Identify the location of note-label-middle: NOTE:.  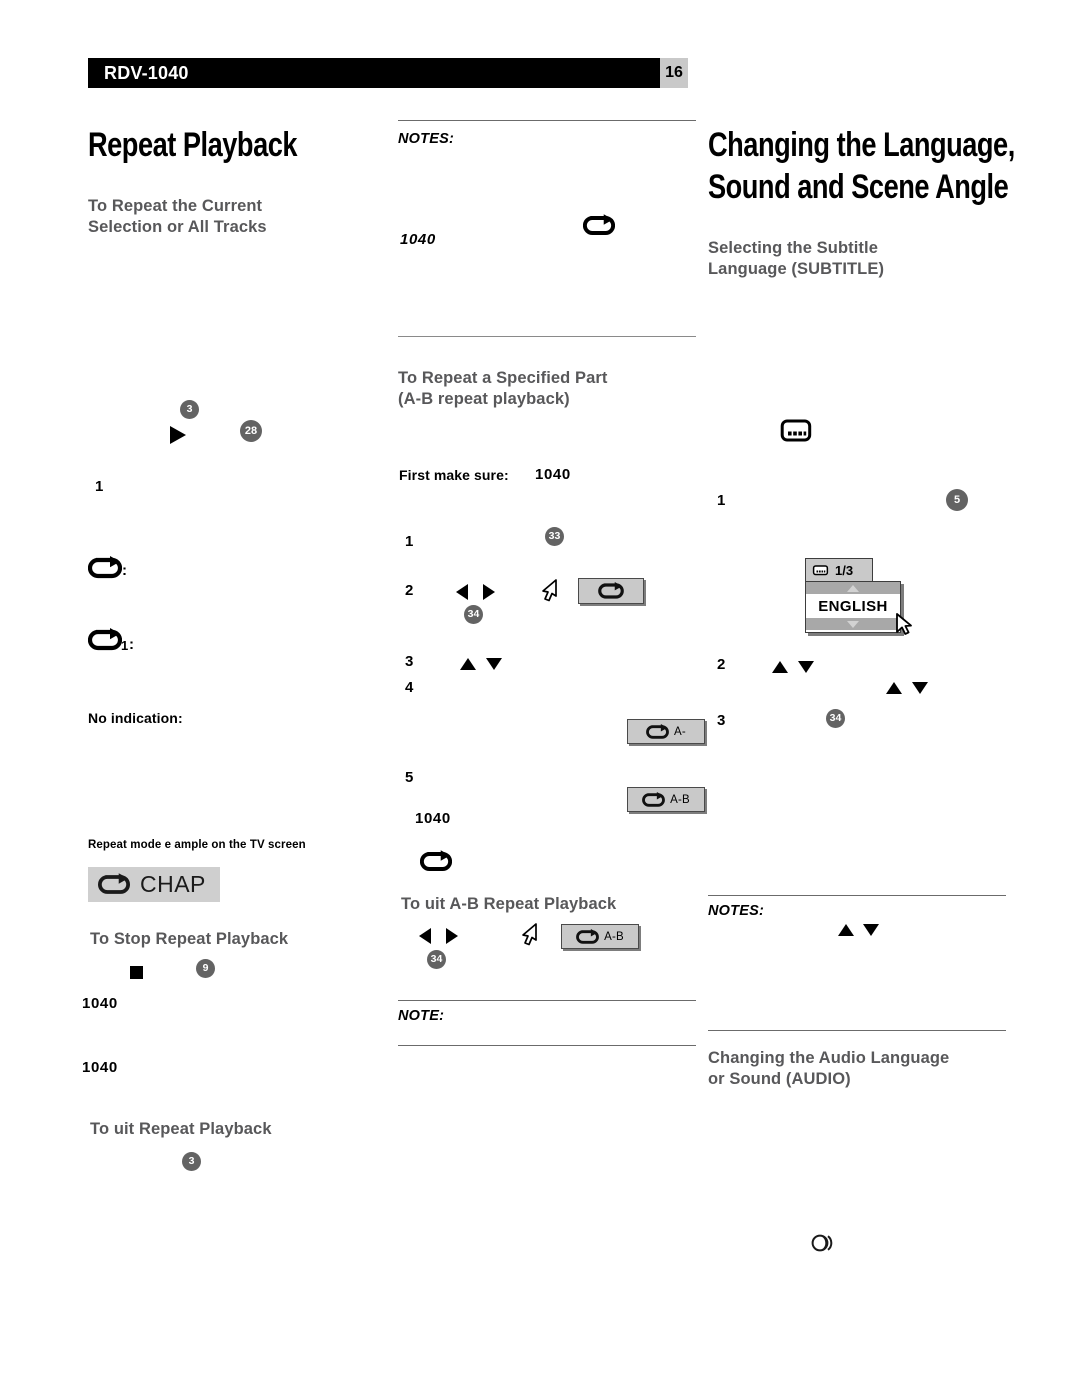
(421, 1016).